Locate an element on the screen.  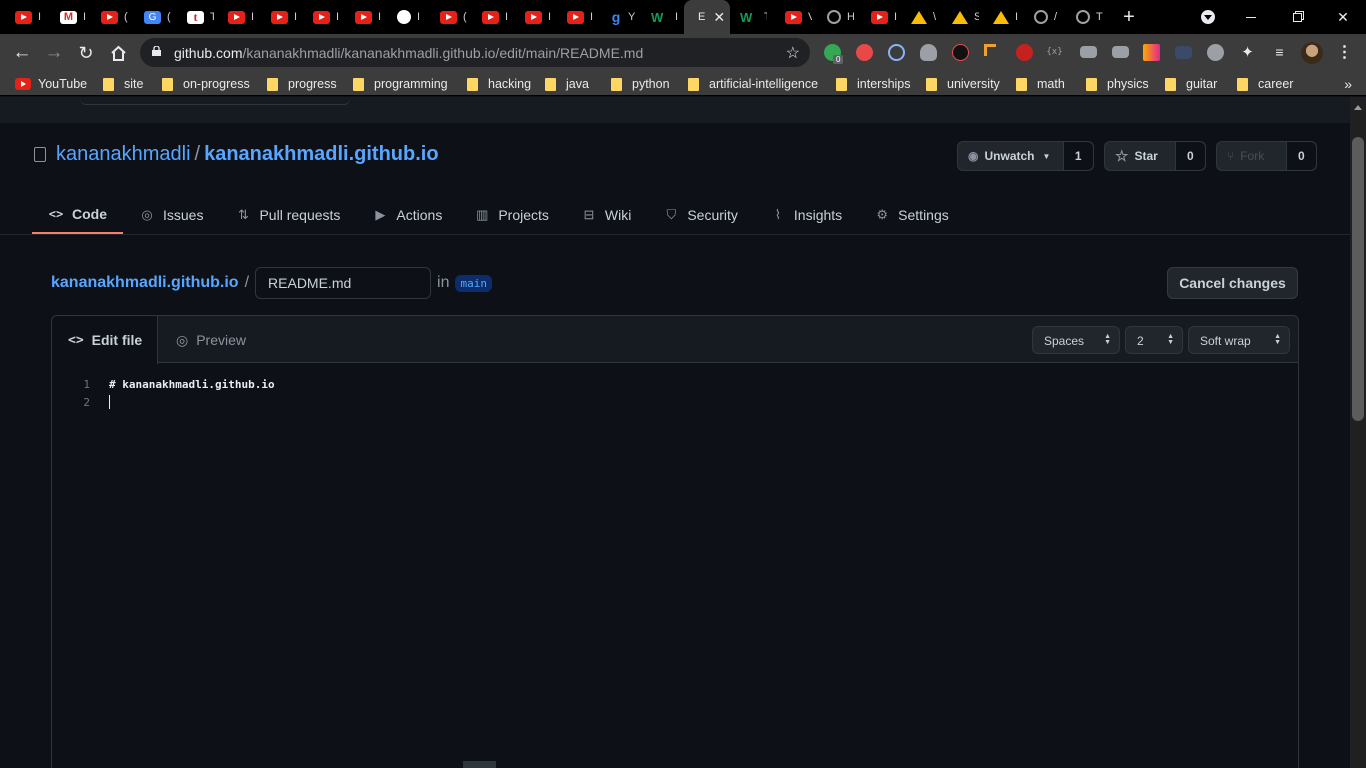
filename-input: README.md is located at coordinates (343, 283).